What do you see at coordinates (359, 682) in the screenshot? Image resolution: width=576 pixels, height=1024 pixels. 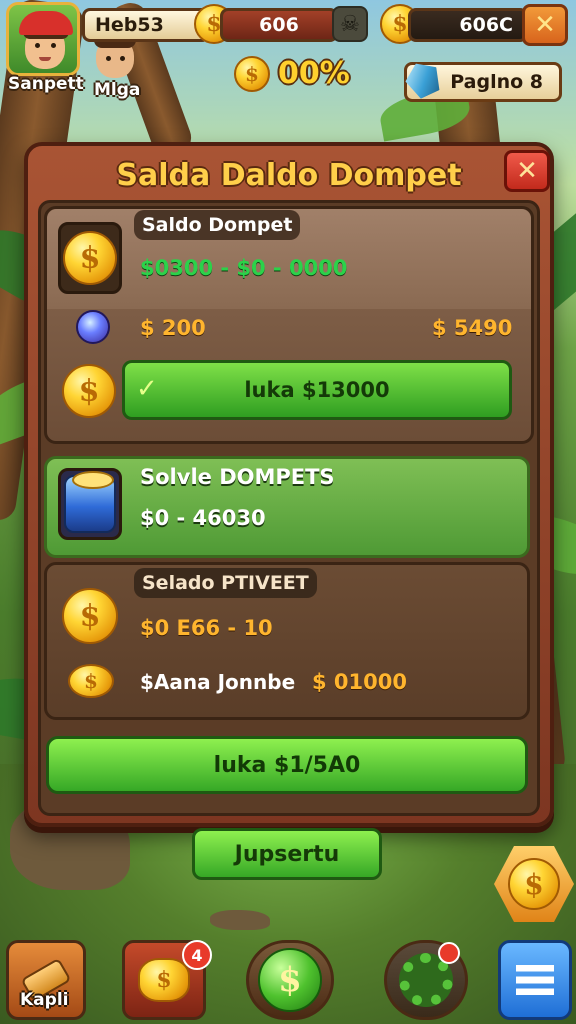 I see `section3-line-value: $ 01000` at bounding box center [359, 682].